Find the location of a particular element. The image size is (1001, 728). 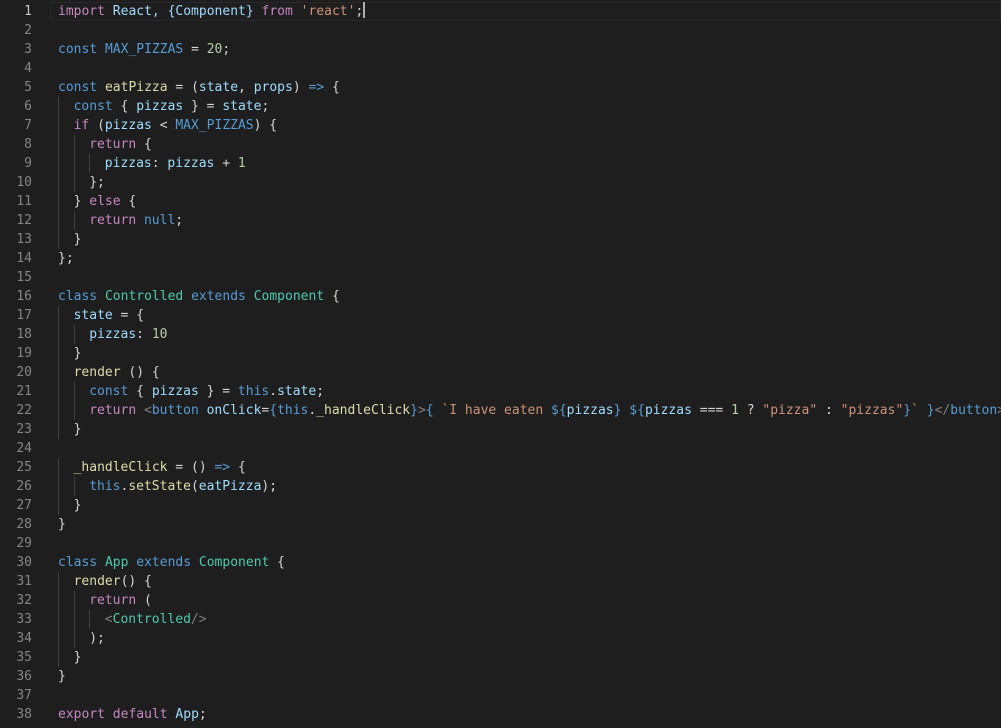

code-line: 12 return null; is located at coordinates (500, 220).